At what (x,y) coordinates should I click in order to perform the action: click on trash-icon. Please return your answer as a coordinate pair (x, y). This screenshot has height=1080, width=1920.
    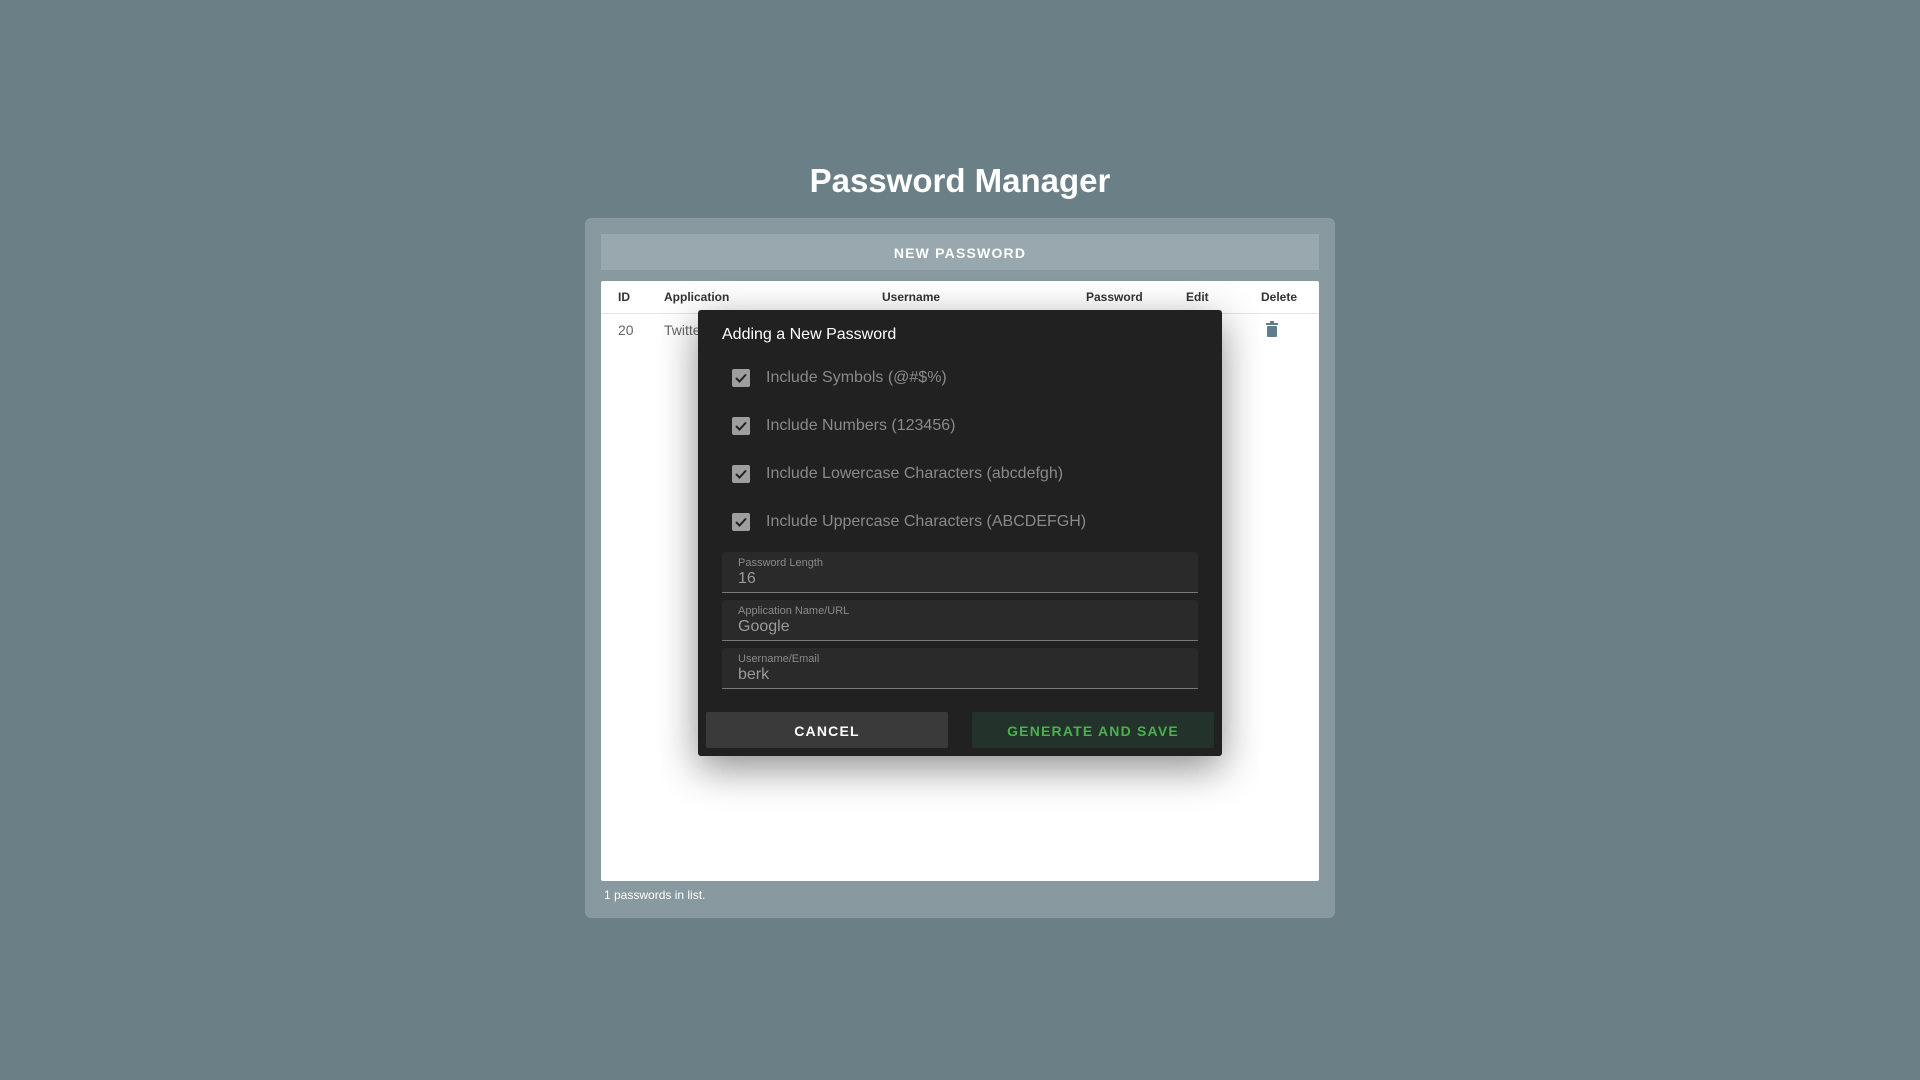
    Looking at the image, I should click on (1272, 329).